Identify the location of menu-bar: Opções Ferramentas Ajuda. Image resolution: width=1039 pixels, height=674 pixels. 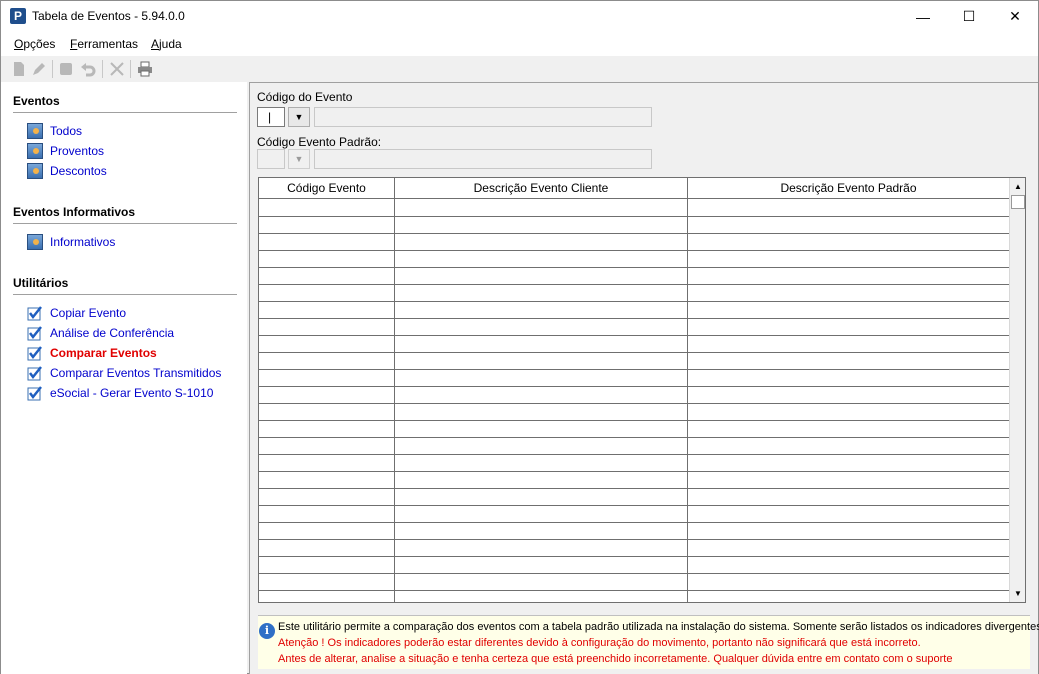
(519, 44).